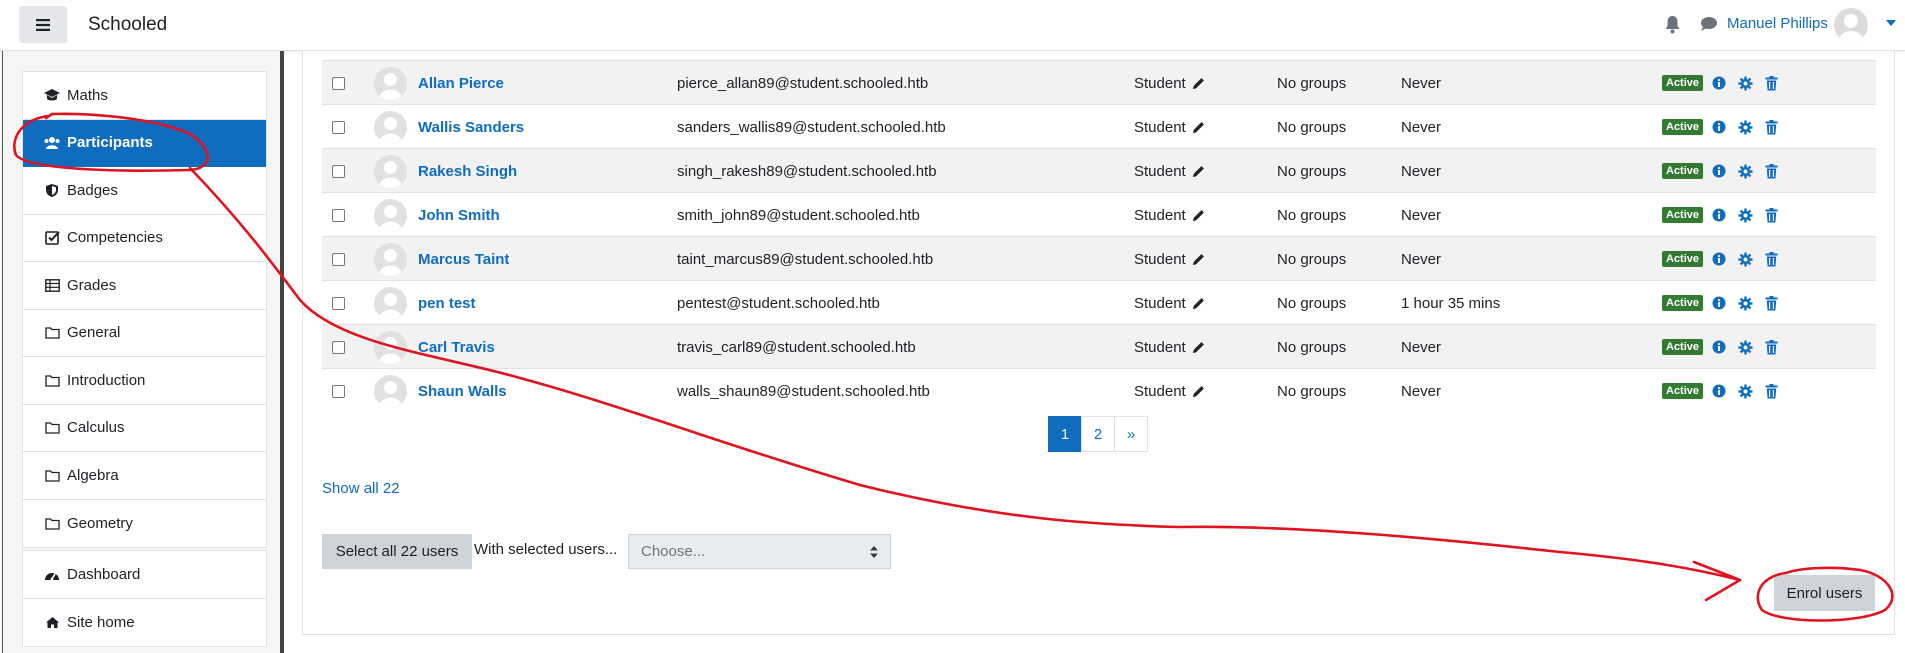  Describe the element at coordinates (1851, 25) in the screenshot. I see `user-avatar` at that location.